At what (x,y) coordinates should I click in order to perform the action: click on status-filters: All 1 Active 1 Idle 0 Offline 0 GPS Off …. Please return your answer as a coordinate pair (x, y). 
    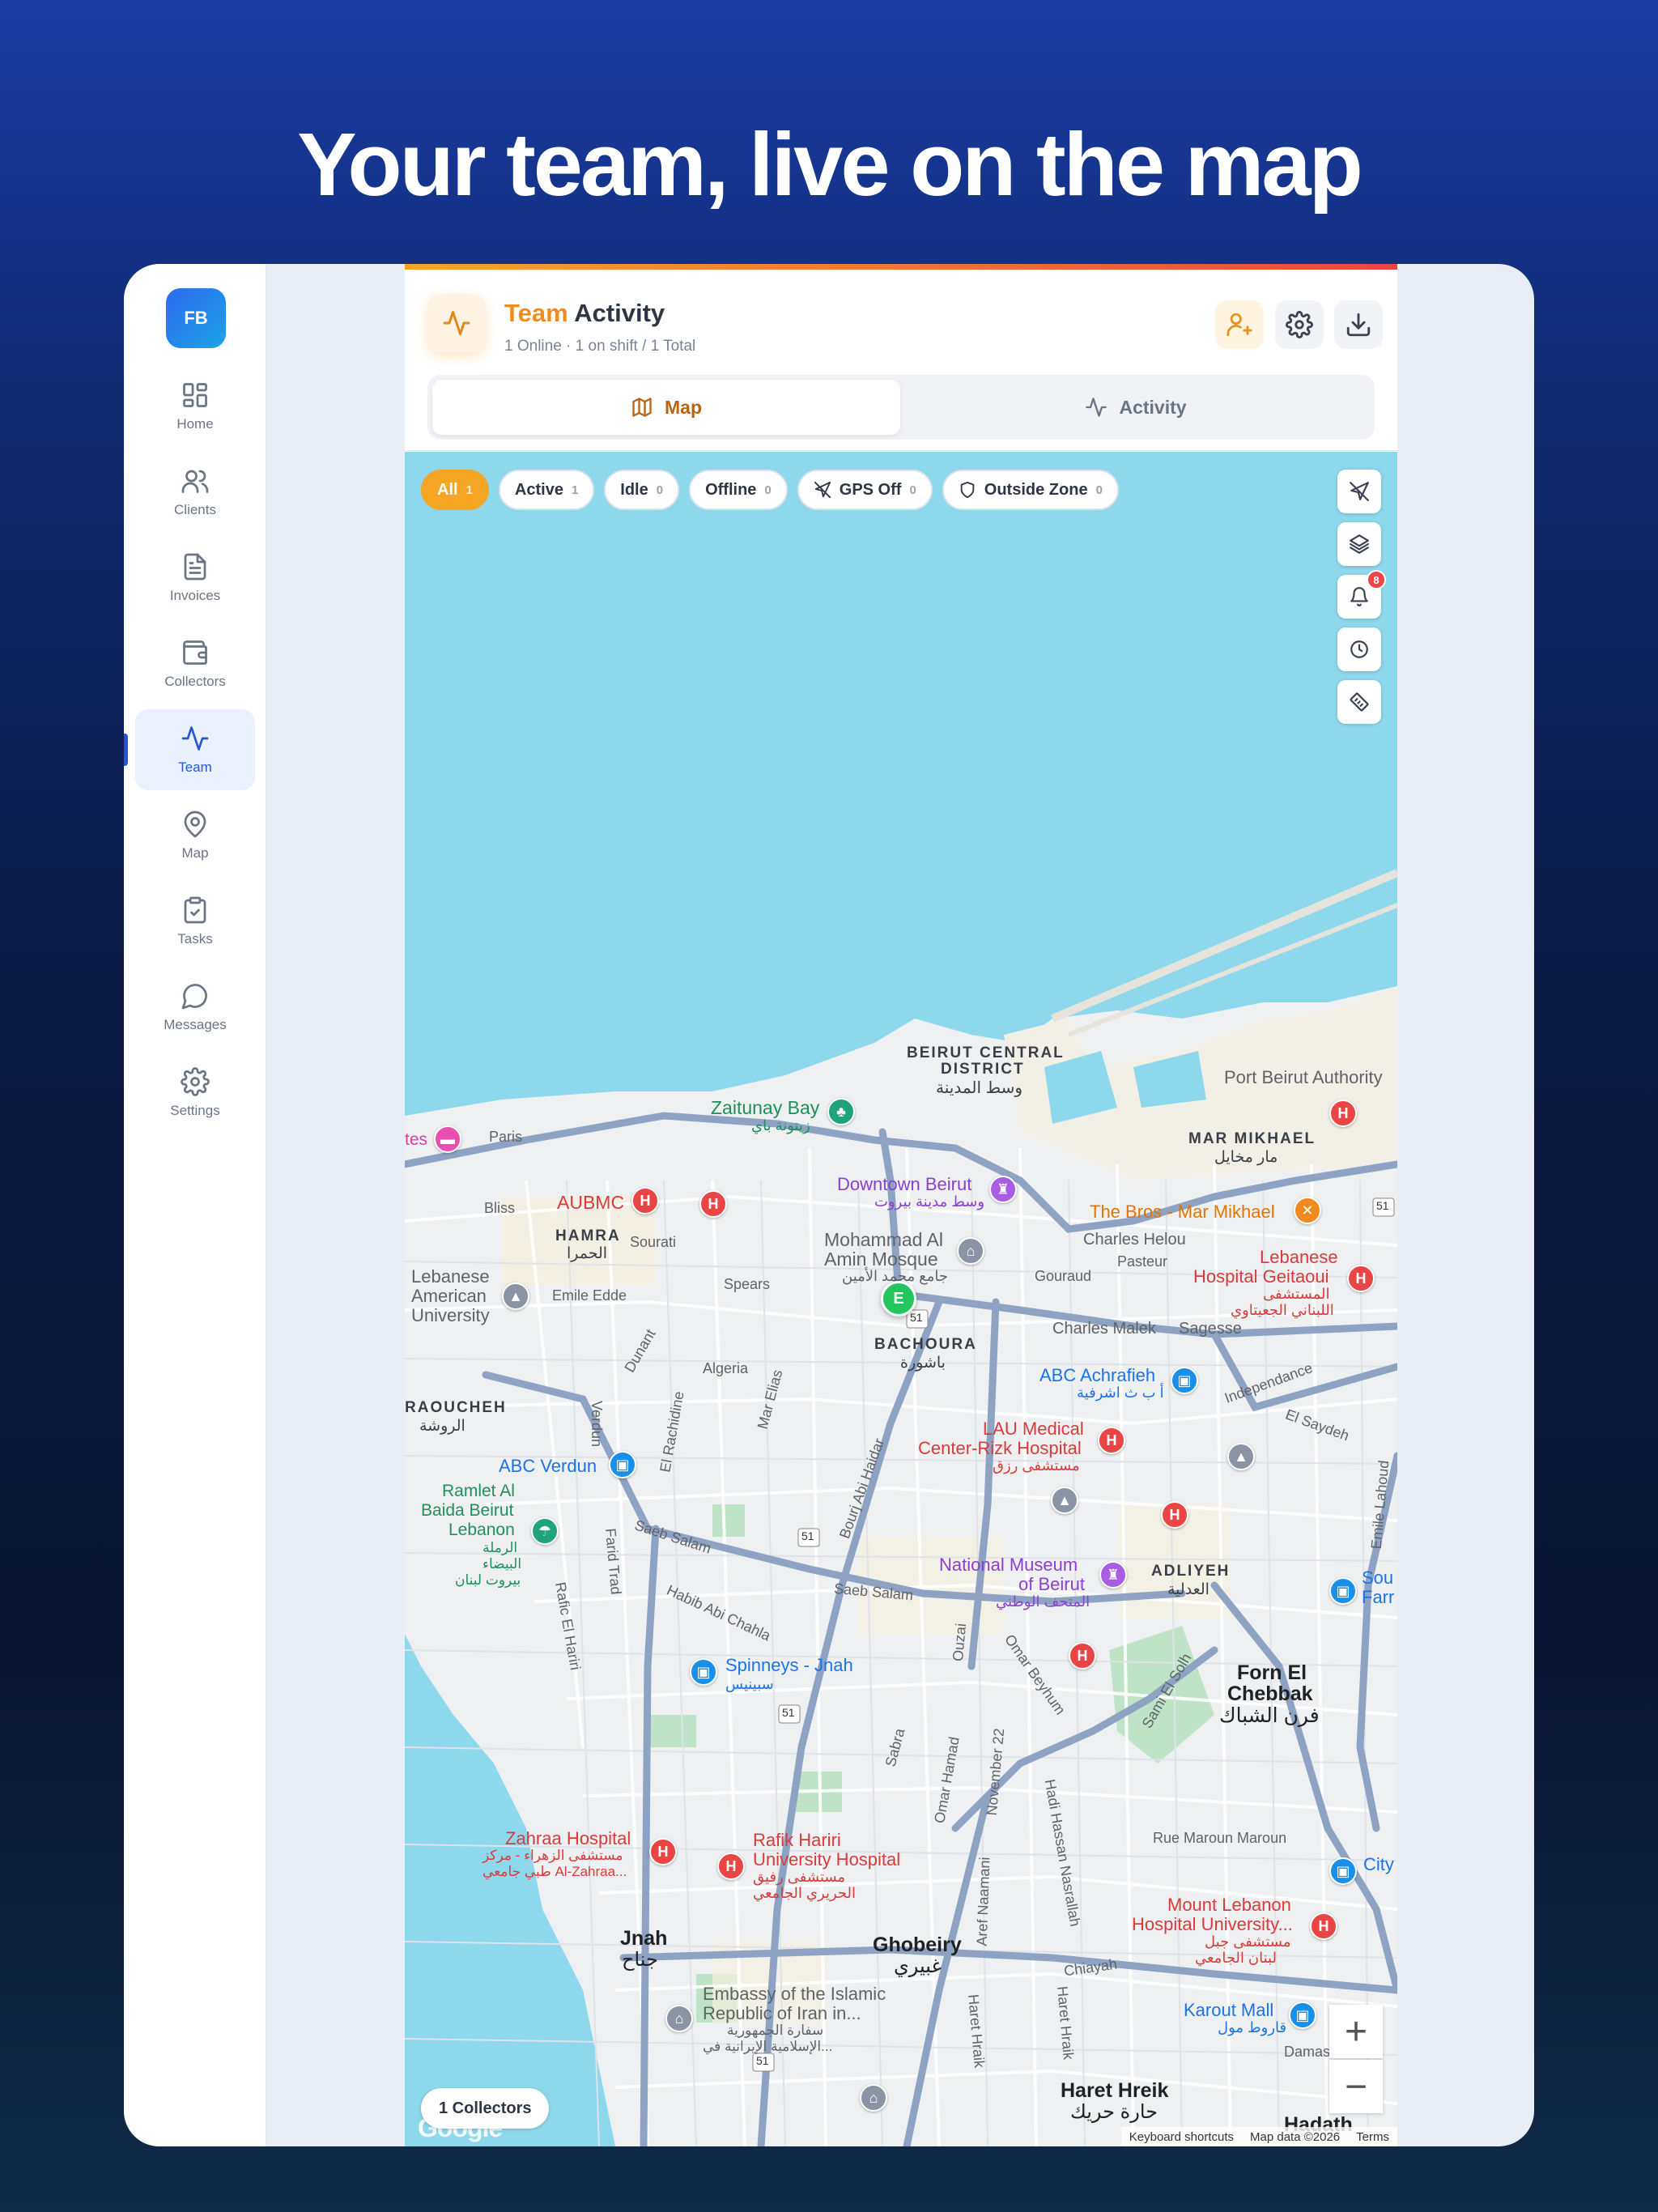
    Looking at the image, I should click on (770, 490).